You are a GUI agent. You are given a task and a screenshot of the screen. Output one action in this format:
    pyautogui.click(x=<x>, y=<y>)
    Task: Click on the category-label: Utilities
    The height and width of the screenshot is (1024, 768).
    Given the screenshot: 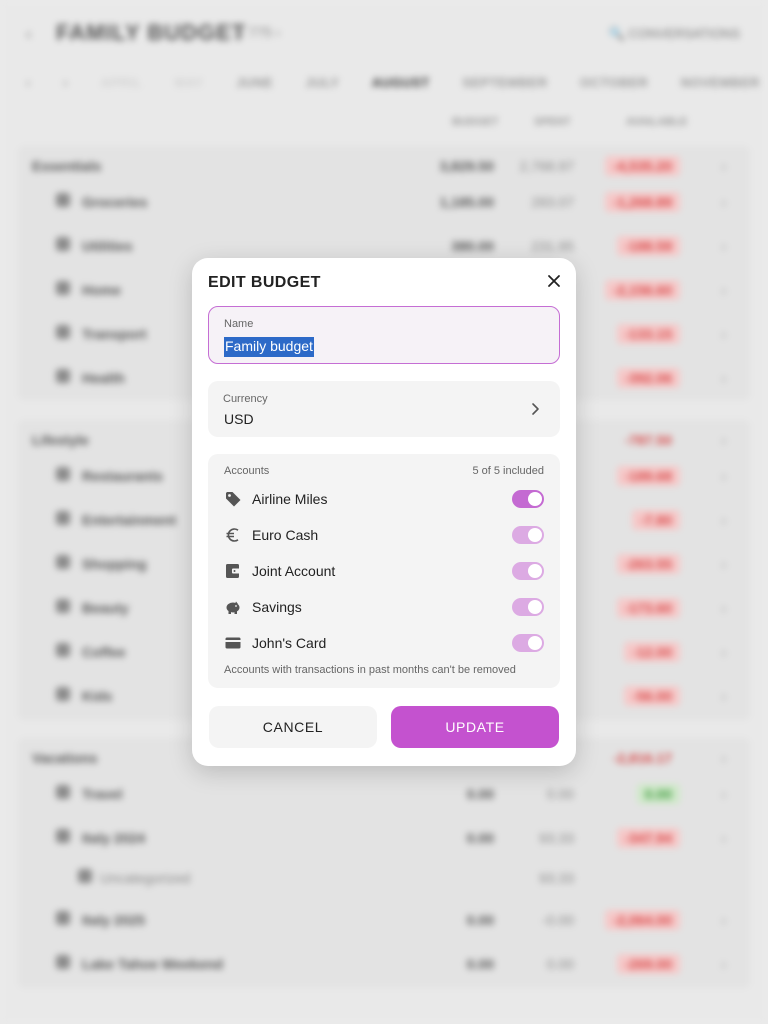 What is the action you would take?
    pyautogui.click(x=107, y=246)
    